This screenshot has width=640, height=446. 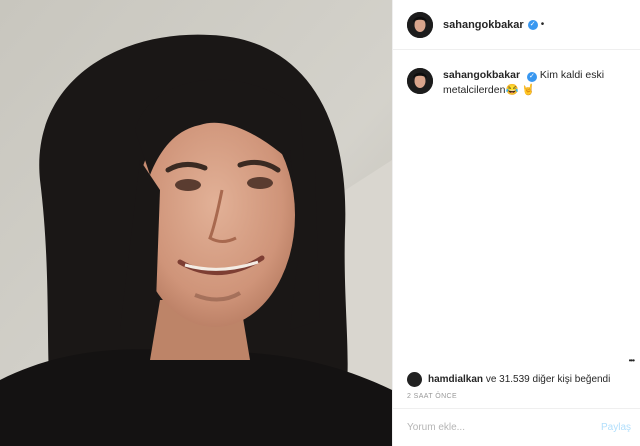 I want to click on liker-avatar, so click(x=414, y=379).